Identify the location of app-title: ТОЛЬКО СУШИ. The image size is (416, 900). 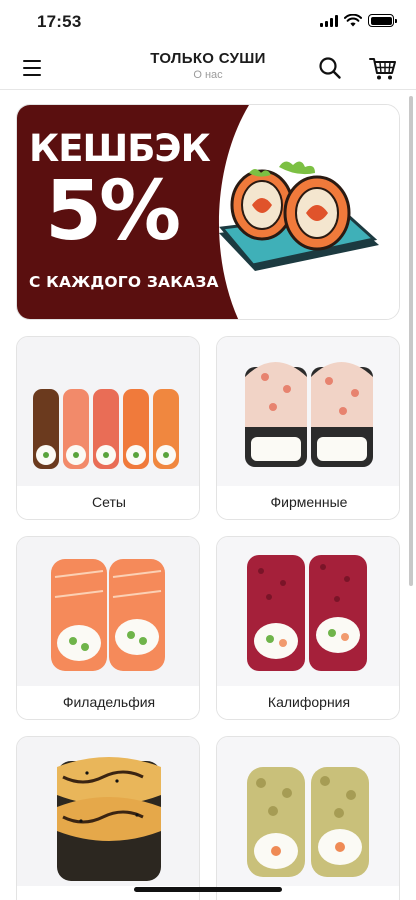
(208, 58).